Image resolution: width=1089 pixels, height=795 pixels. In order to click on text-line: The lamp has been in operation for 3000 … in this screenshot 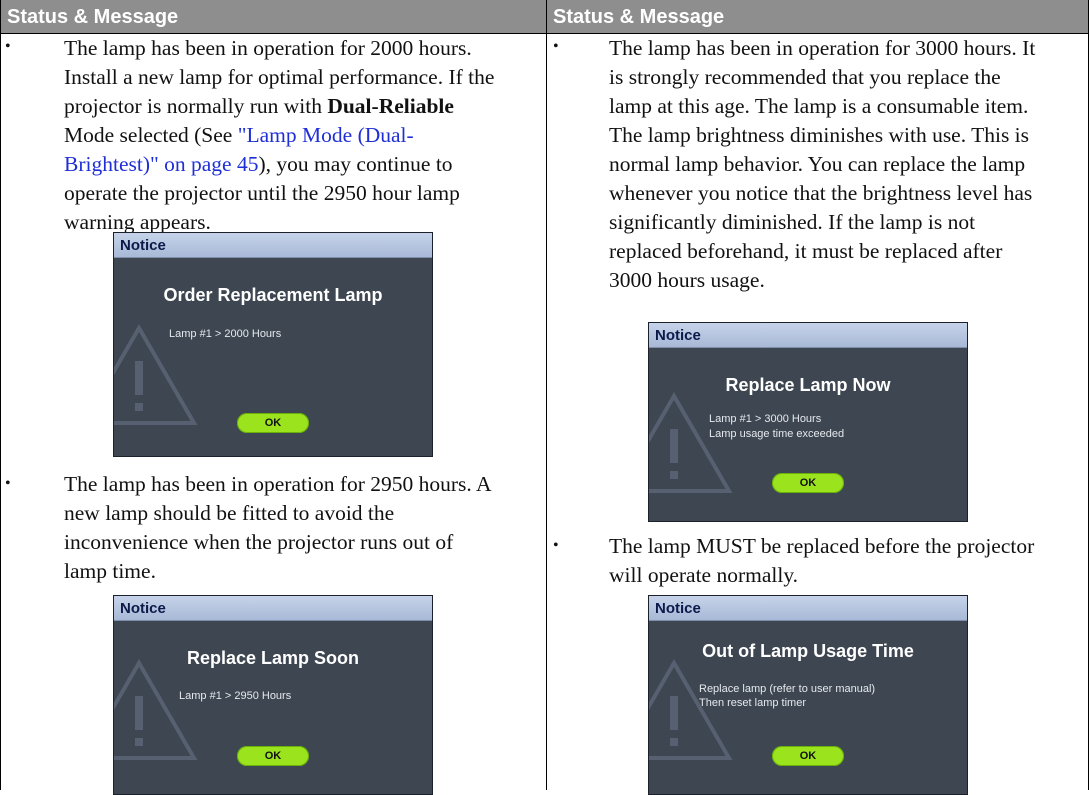, I will do `click(822, 48)`.